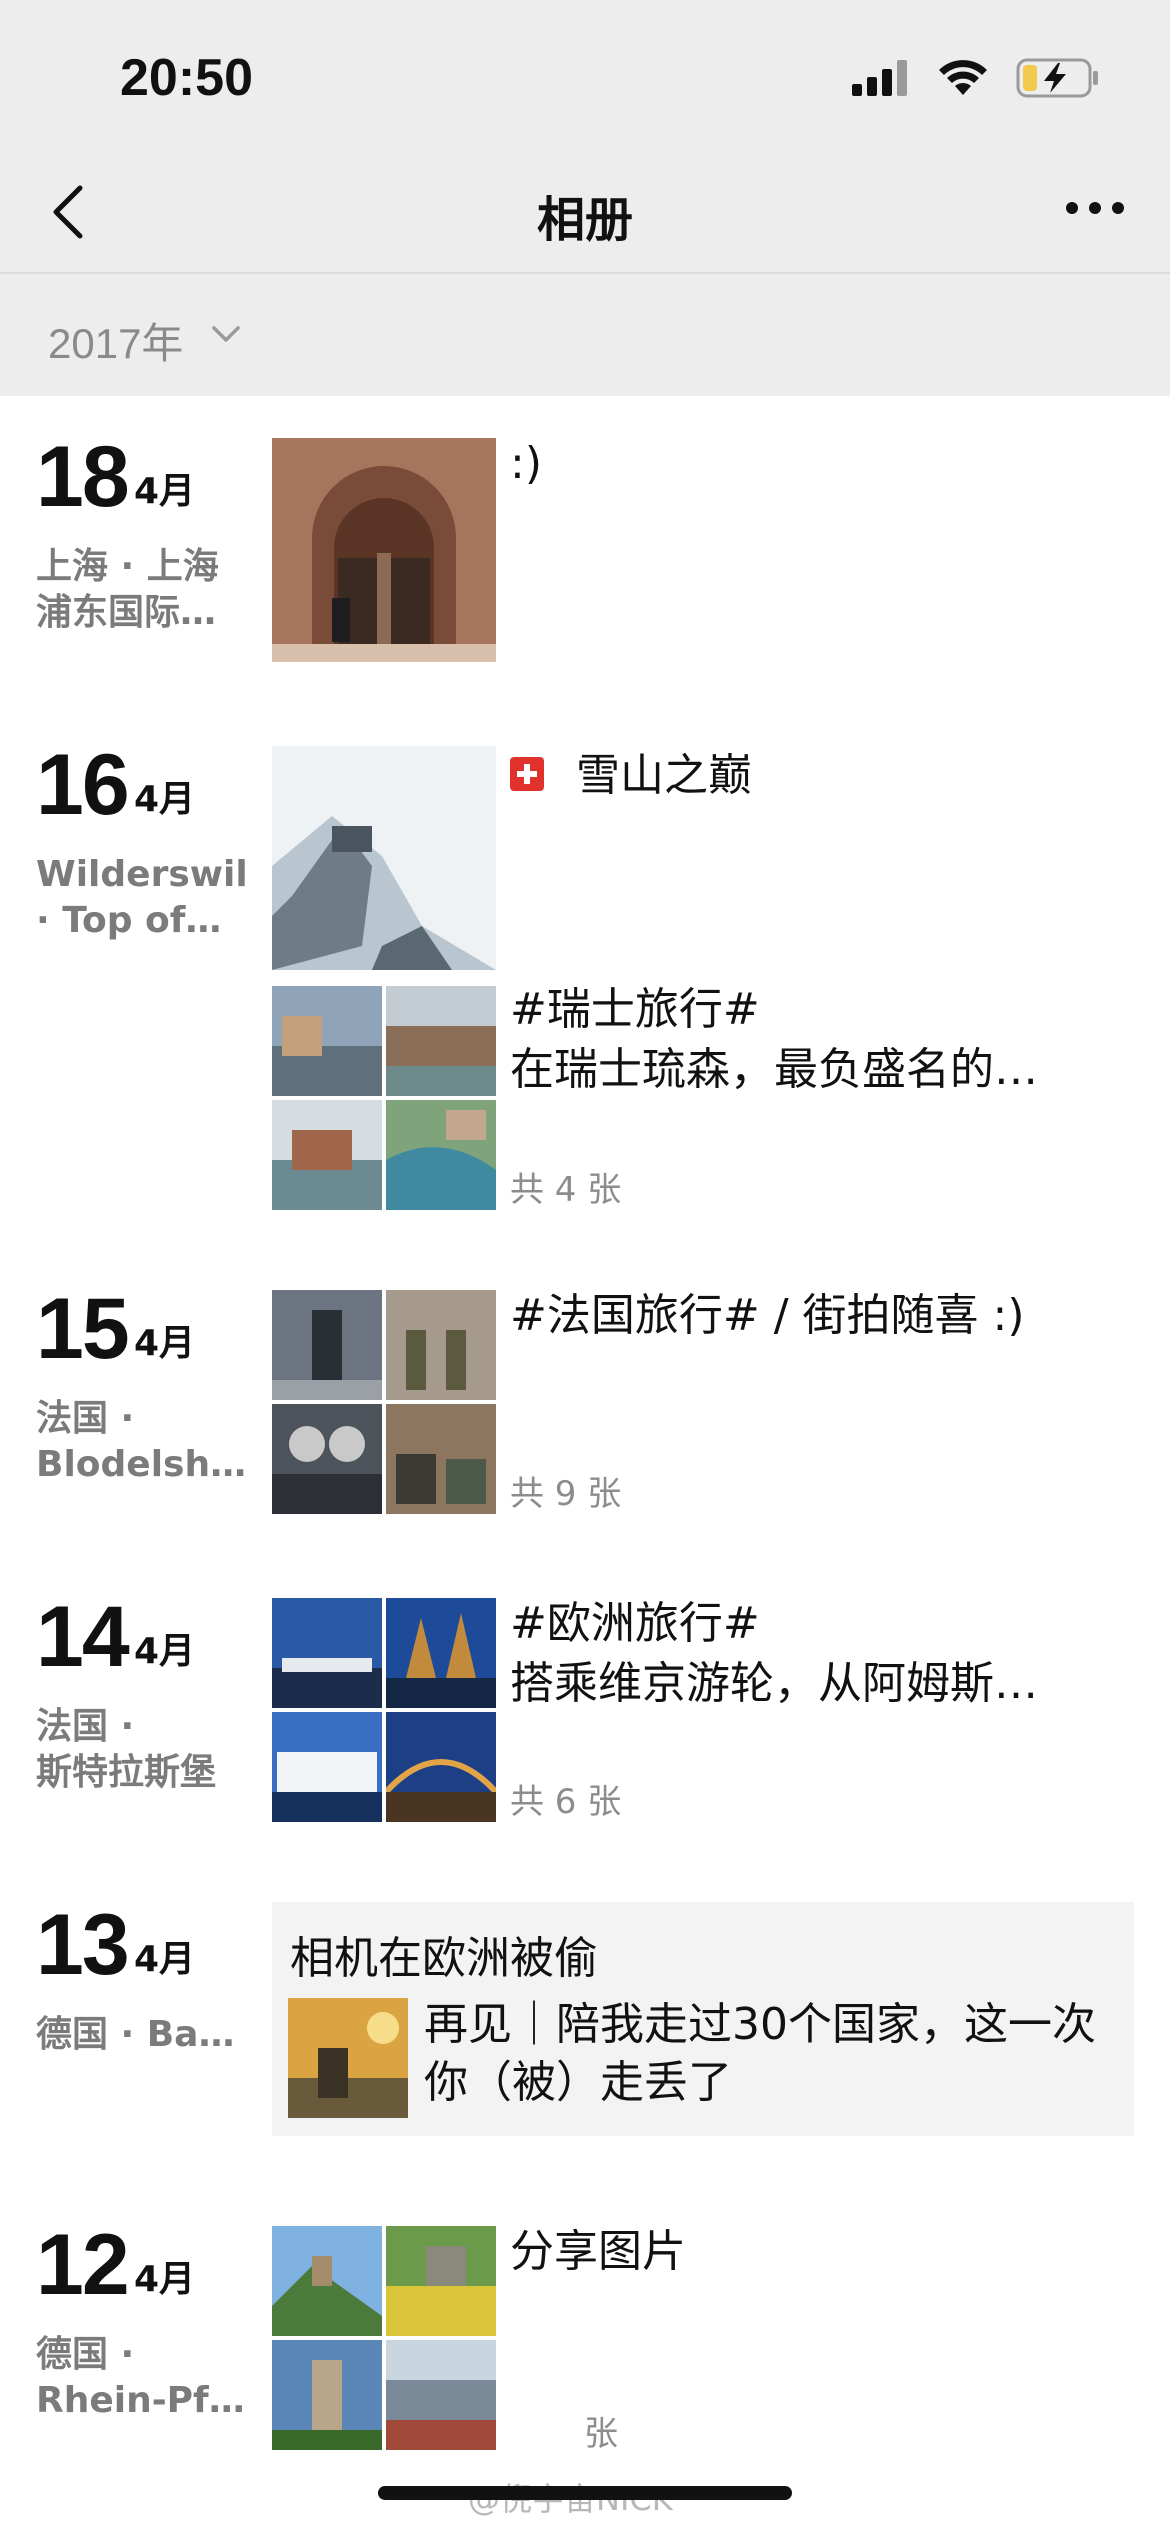 Image resolution: width=1170 pixels, height=2532 pixels. What do you see at coordinates (83, 2265) in the screenshot?
I see `entry-day: 12` at bounding box center [83, 2265].